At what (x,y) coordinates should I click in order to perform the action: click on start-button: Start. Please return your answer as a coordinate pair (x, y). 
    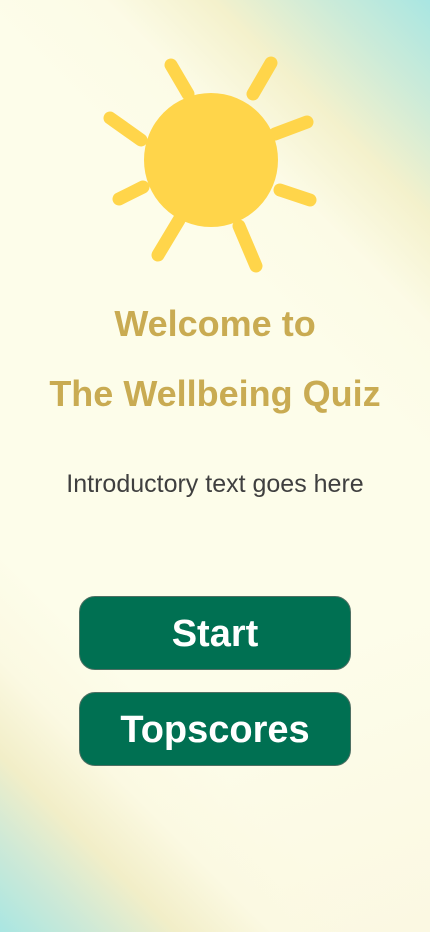
    Looking at the image, I should click on (215, 633).